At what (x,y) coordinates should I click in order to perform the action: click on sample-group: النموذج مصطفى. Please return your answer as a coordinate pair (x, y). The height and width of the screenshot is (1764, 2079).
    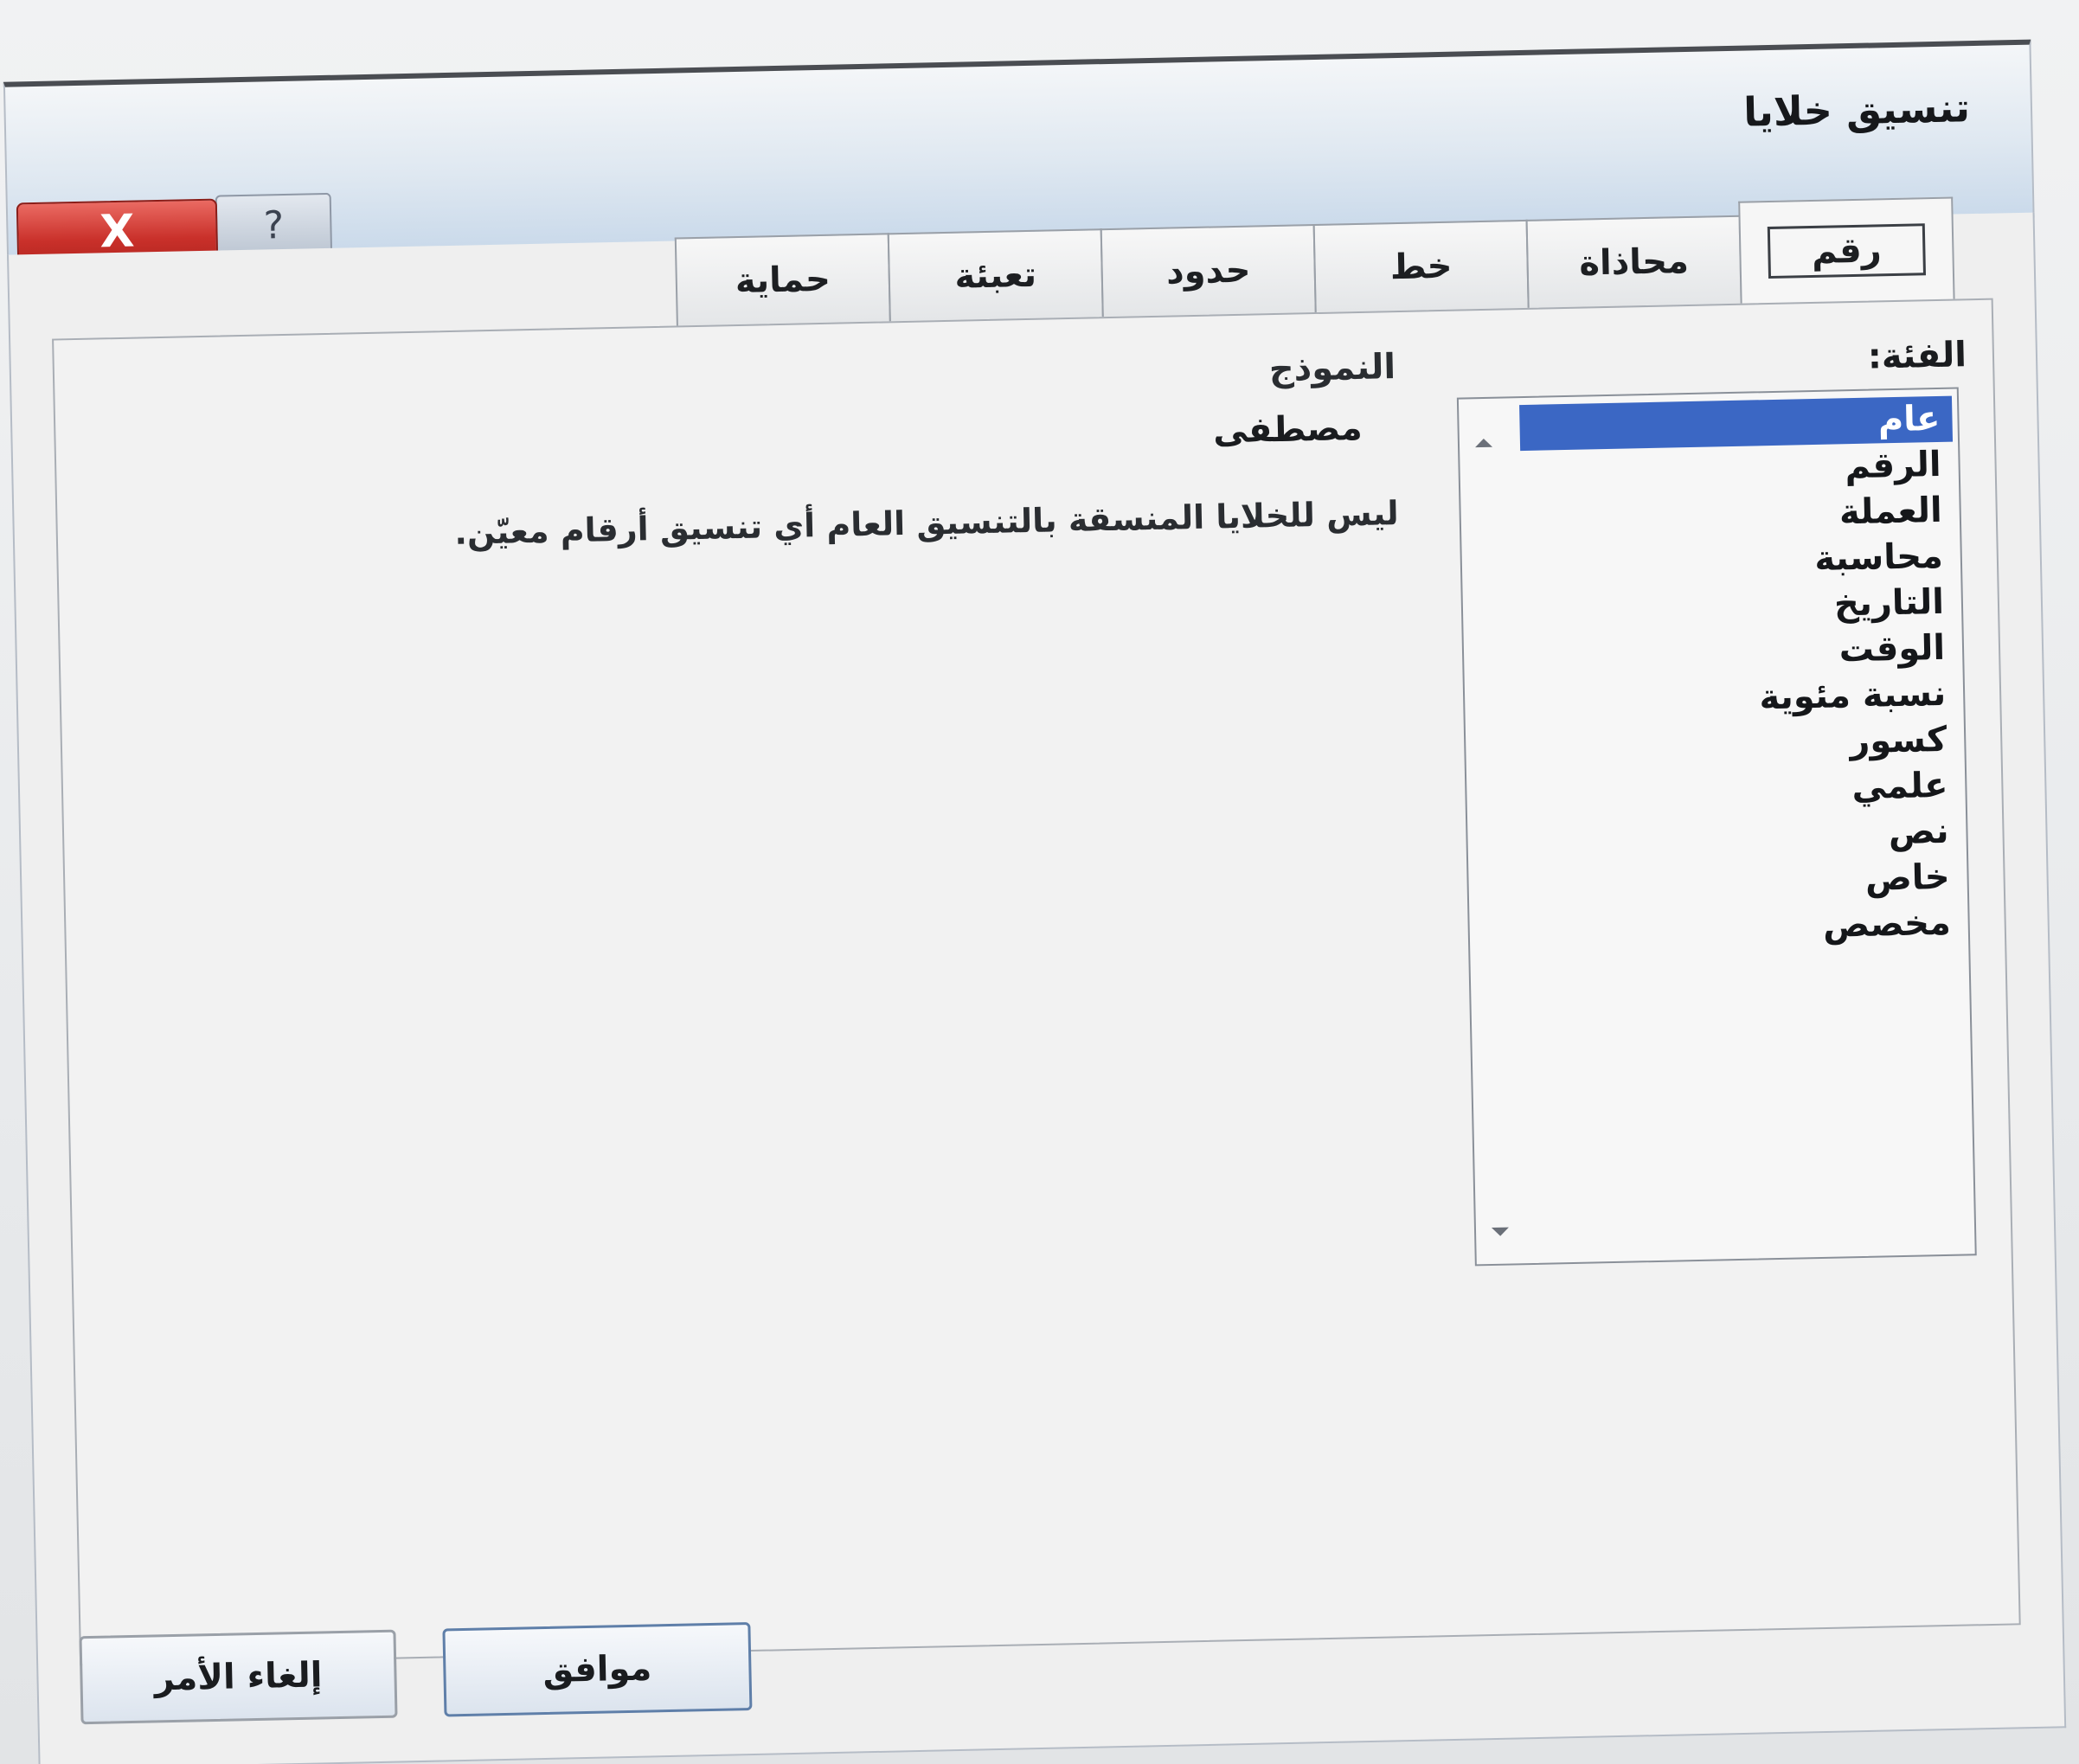
    Looking at the image, I should click on (748, 425).